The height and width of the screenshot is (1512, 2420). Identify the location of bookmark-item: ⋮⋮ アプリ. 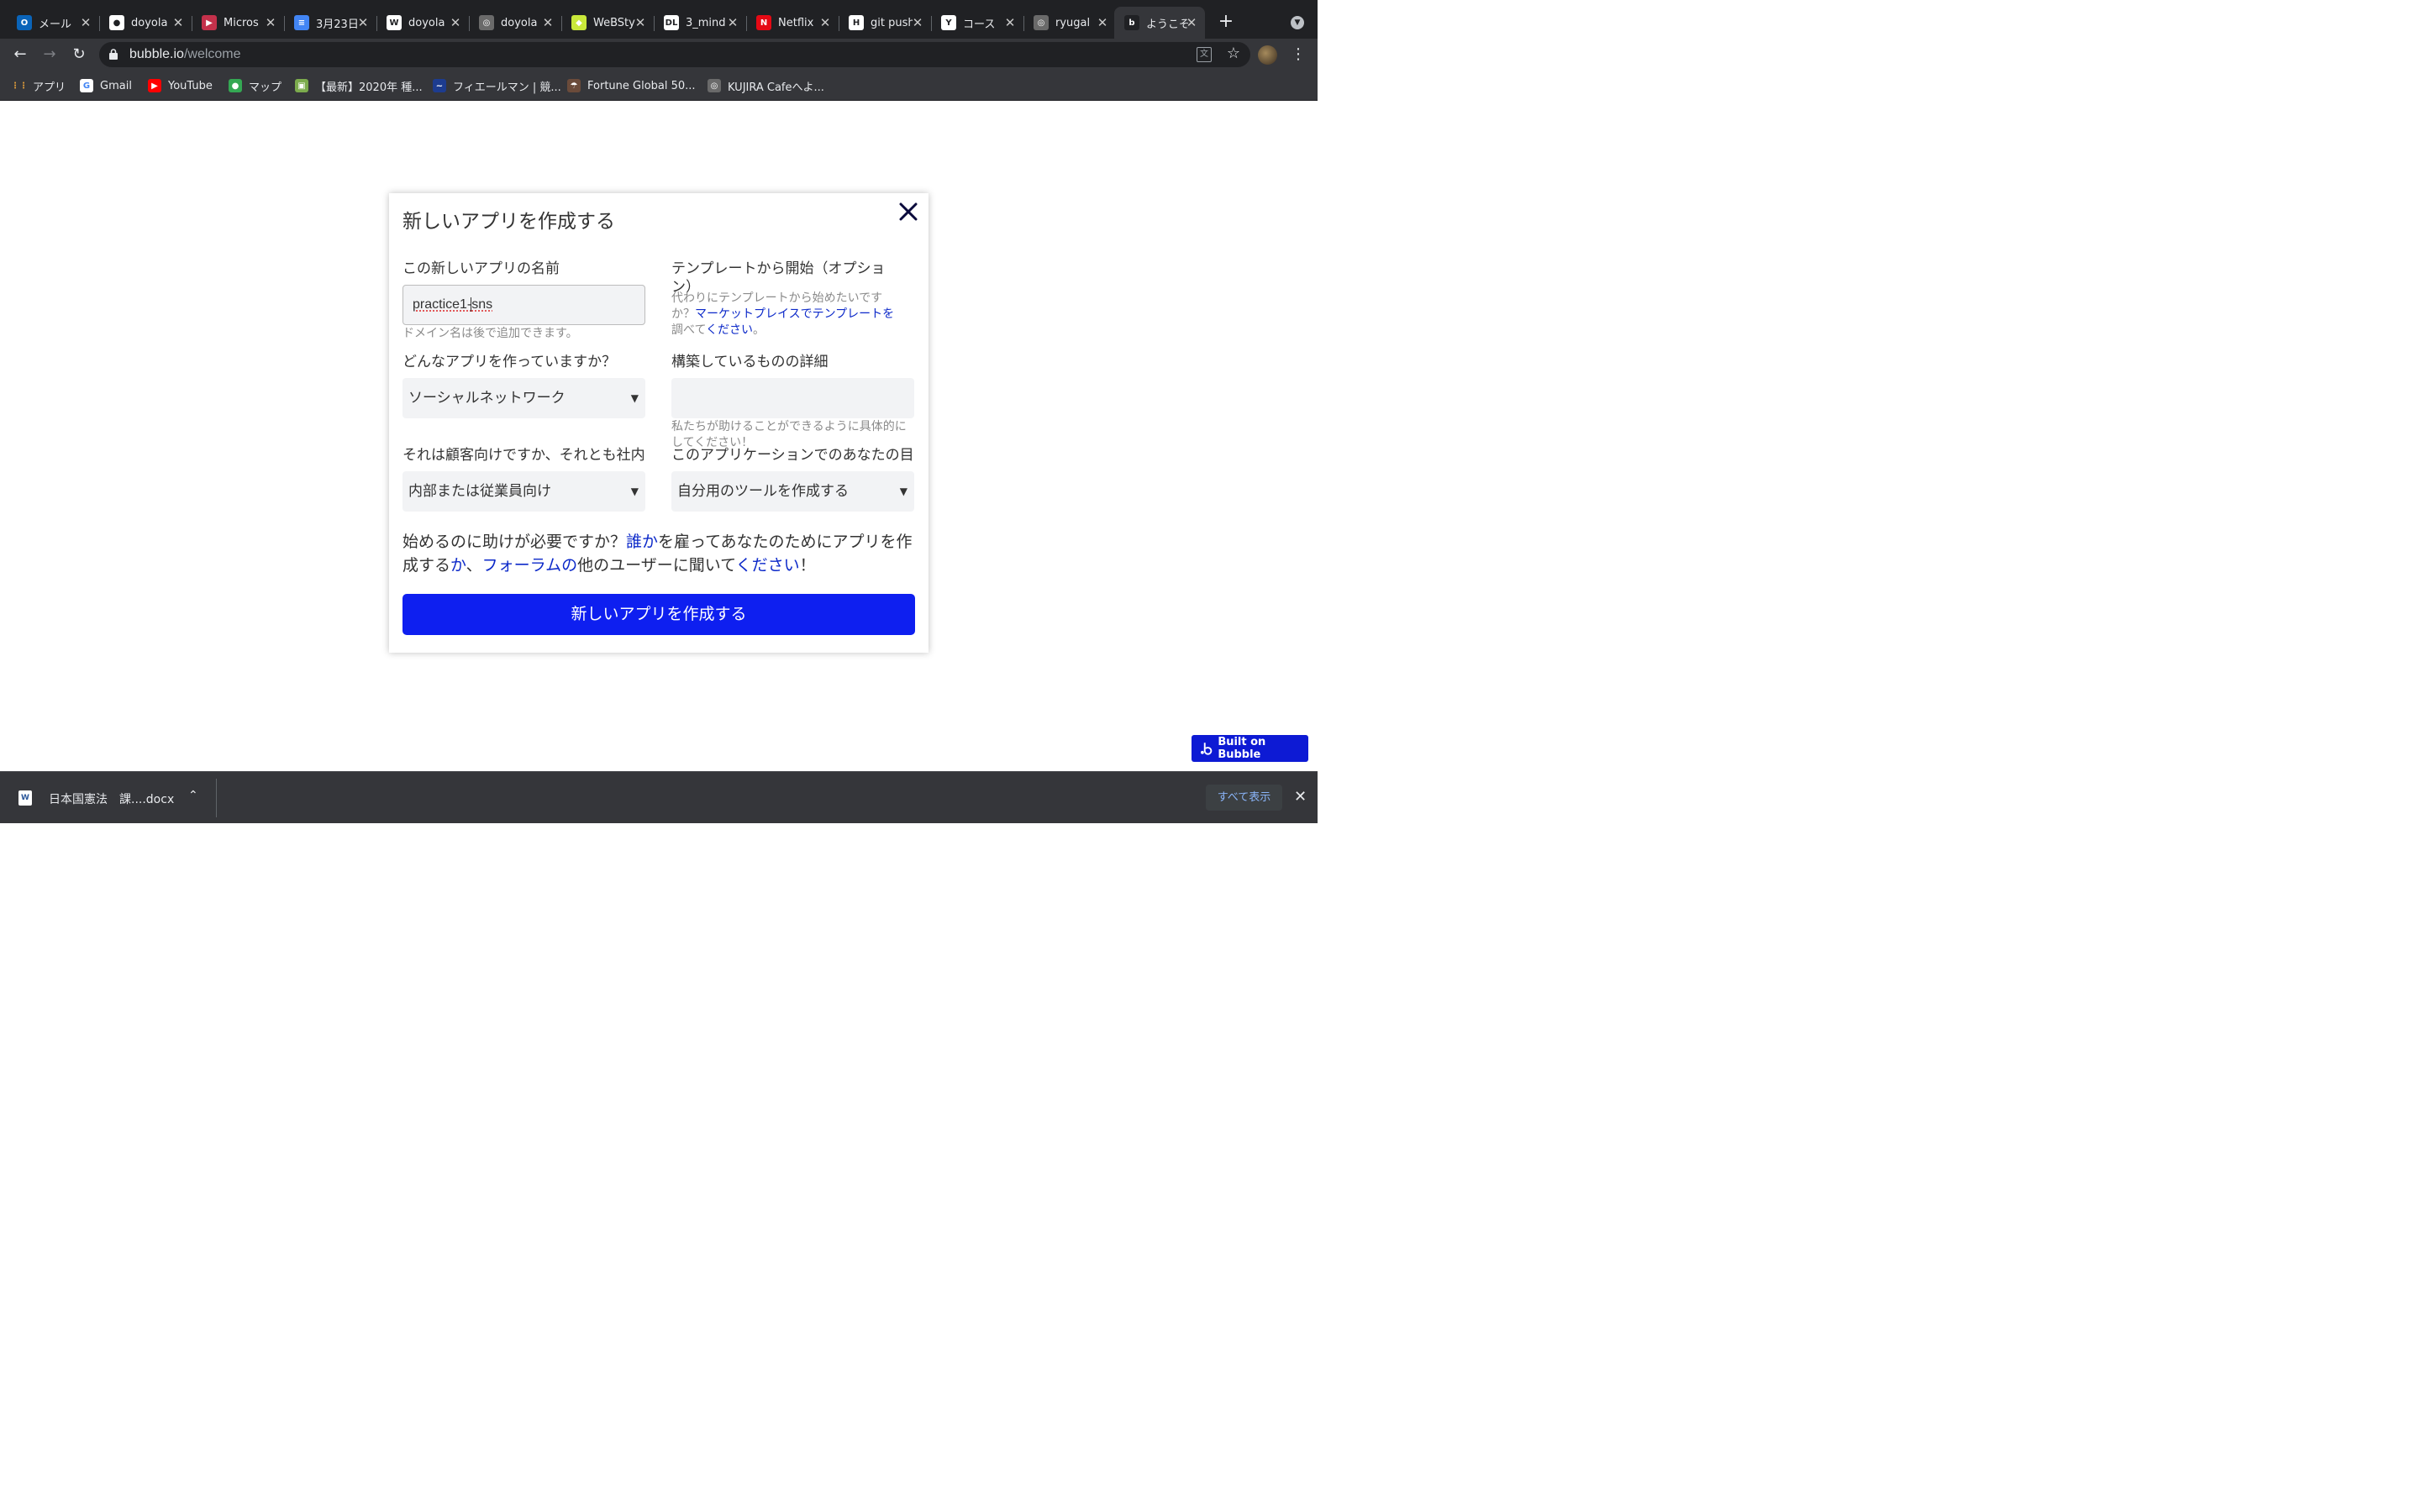
(38, 86).